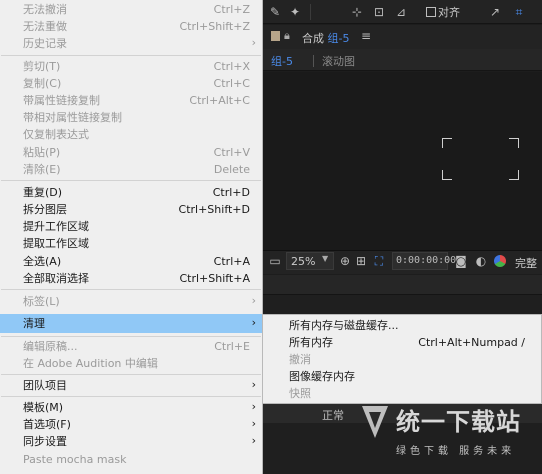  What do you see at coordinates (500, 261) in the screenshot?
I see `color-channels-icon` at bounding box center [500, 261].